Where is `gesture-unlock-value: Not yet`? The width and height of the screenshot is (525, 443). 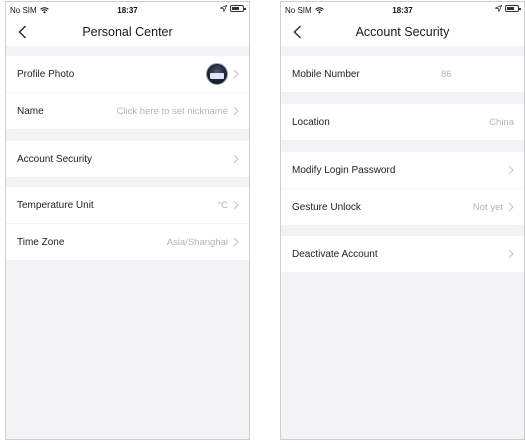
gesture-unlock-value: Not yet is located at coordinates (487, 207).